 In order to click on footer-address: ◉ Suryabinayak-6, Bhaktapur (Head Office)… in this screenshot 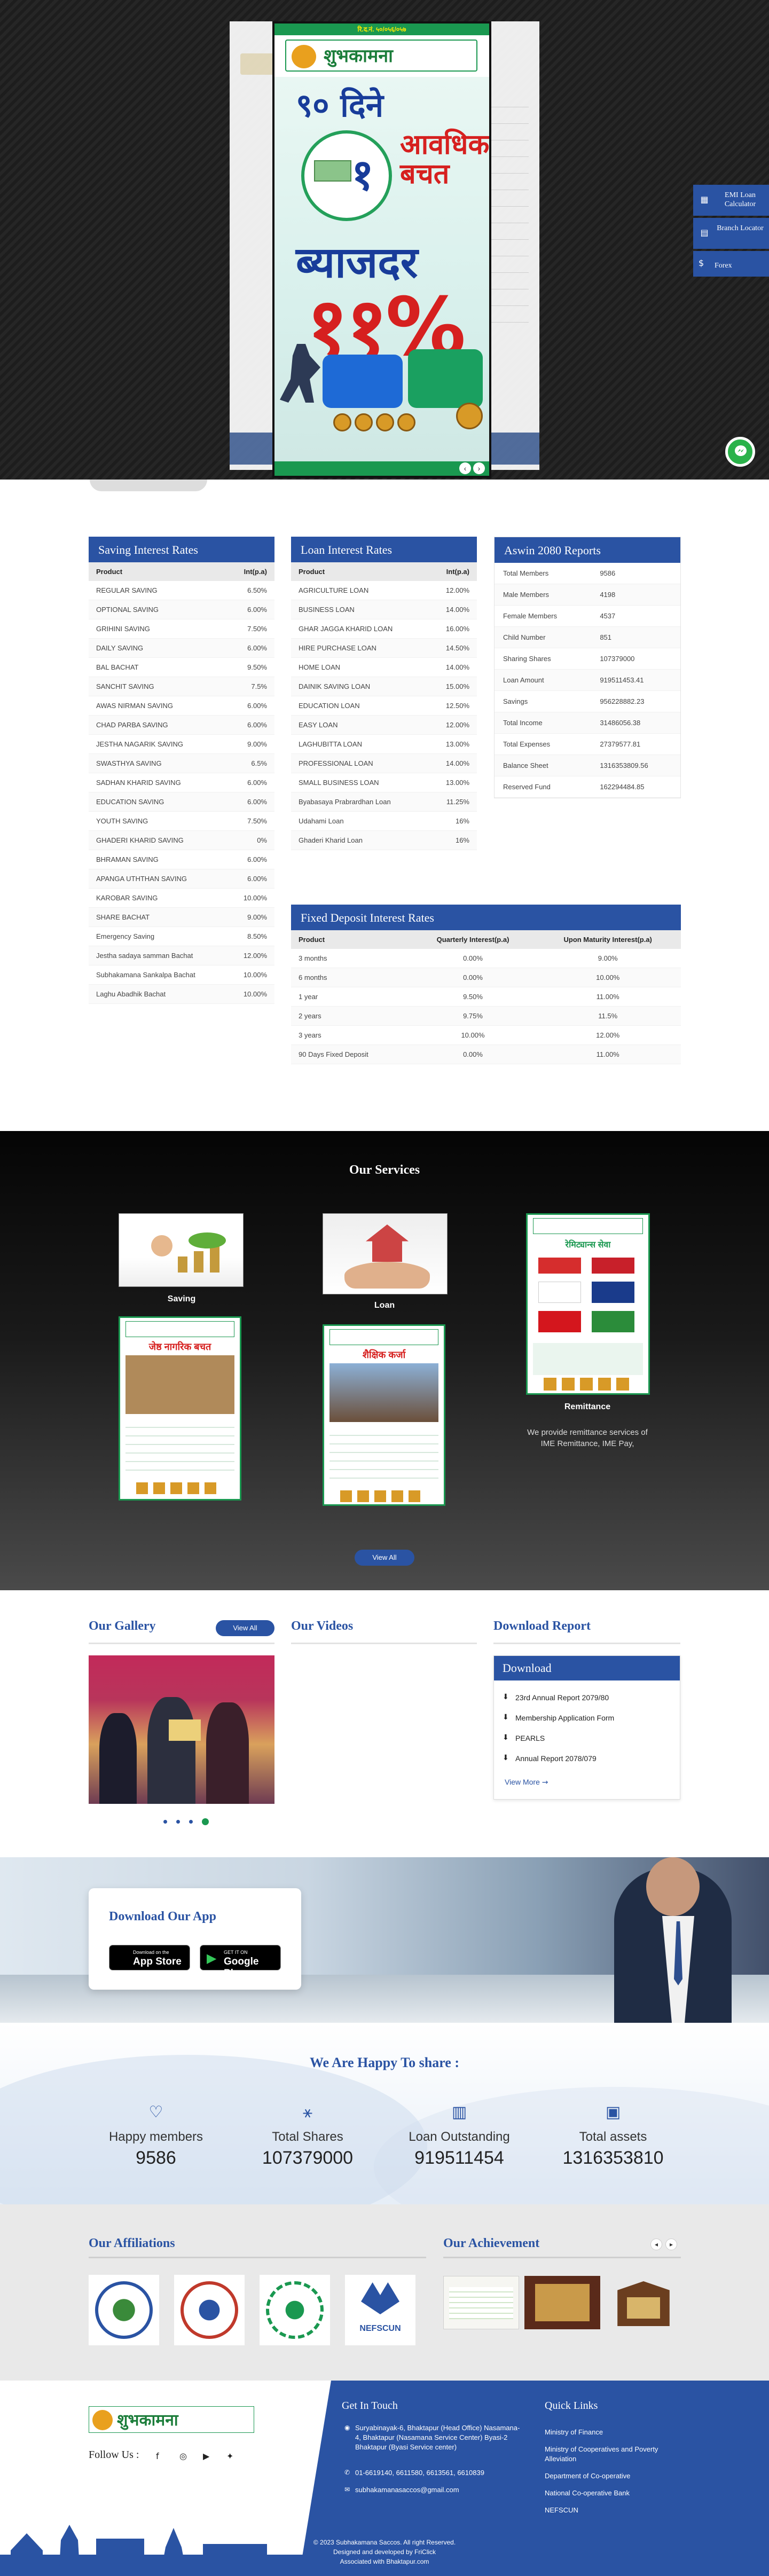, I will do `click(432, 2438)`.